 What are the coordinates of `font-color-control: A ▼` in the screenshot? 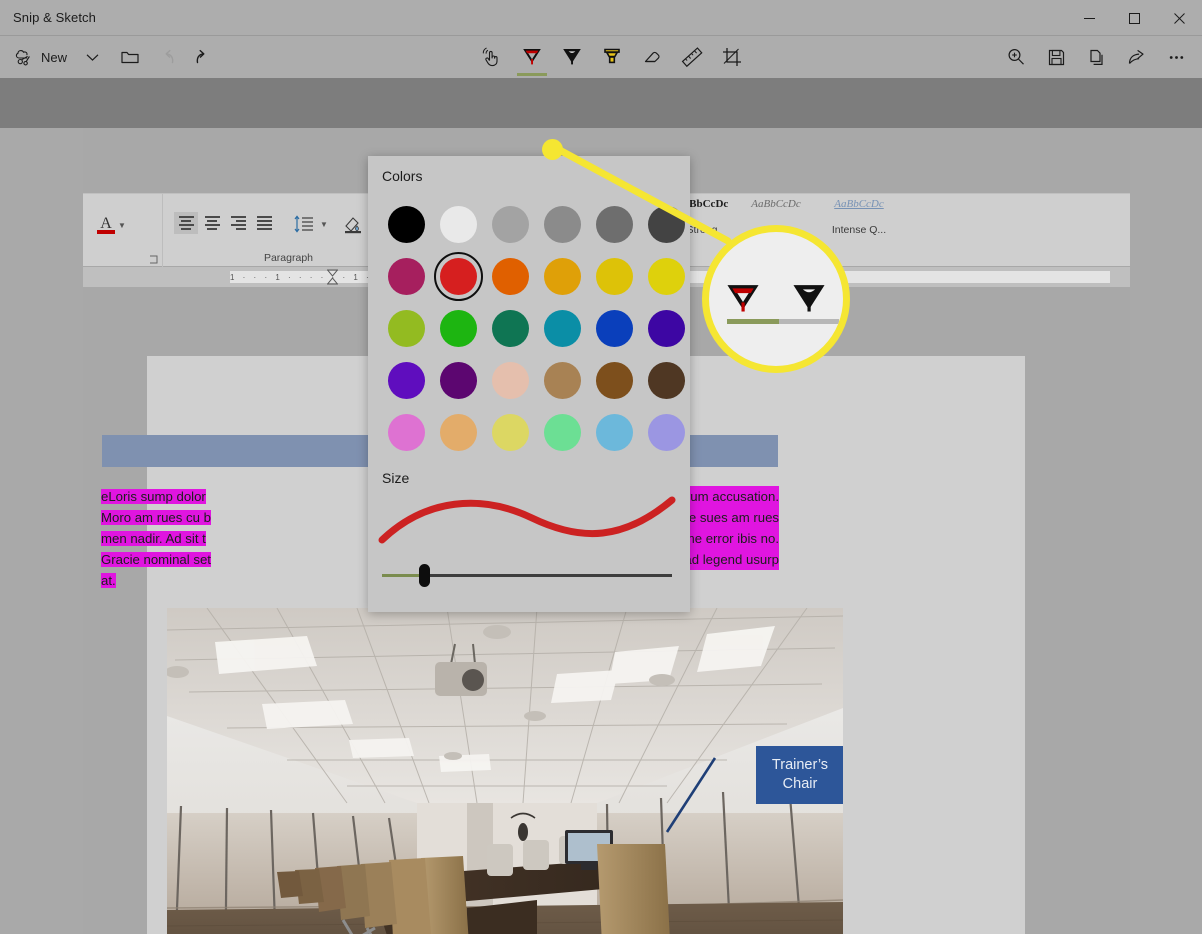 It's located at (111, 225).